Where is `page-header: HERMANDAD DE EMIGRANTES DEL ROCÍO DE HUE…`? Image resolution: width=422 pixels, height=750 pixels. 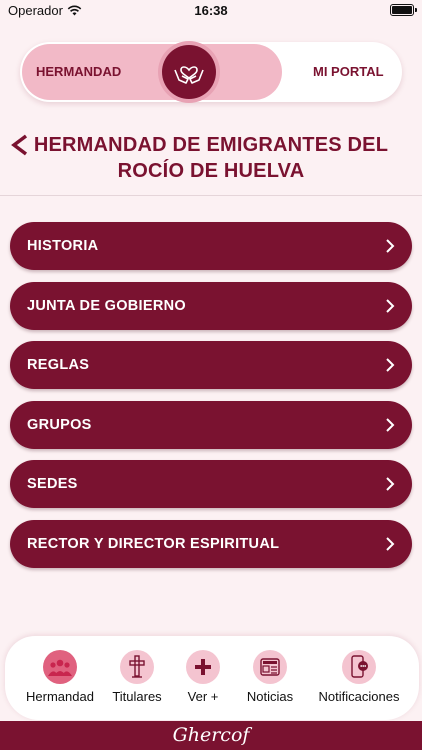 page-header: HERMANDAD DE EMIGRANTES DEL ROCÍO DE HUE… is located at coordinates (211, 162).